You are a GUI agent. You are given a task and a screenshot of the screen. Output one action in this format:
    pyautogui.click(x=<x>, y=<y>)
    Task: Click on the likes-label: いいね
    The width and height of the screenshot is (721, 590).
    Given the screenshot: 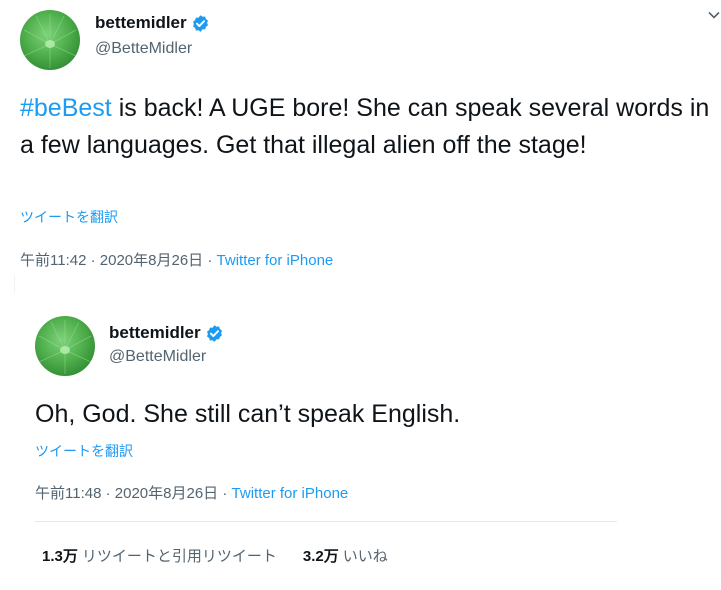 What is the action you would take?
    pyautogui.click(x=365, y=556)
    